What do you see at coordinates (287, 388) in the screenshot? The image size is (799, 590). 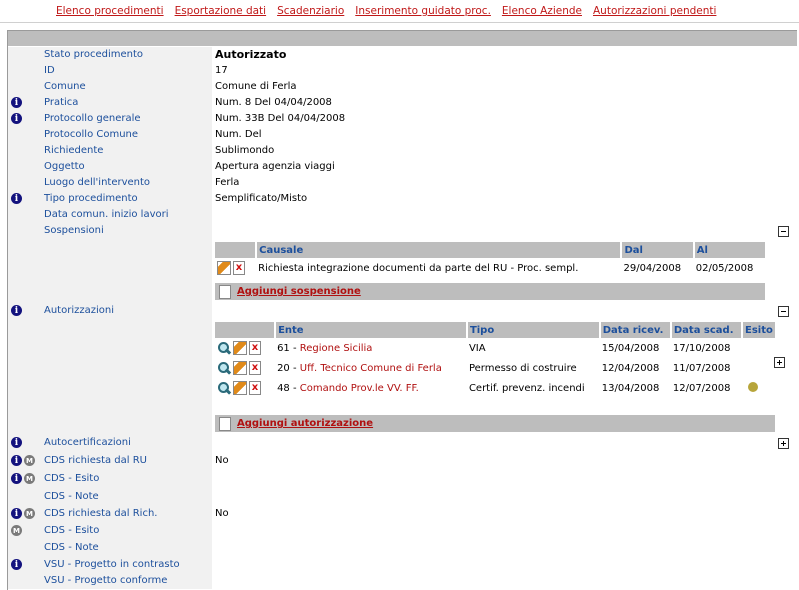 I see `cell-num: 48 -` at bounding box center [287, 388].